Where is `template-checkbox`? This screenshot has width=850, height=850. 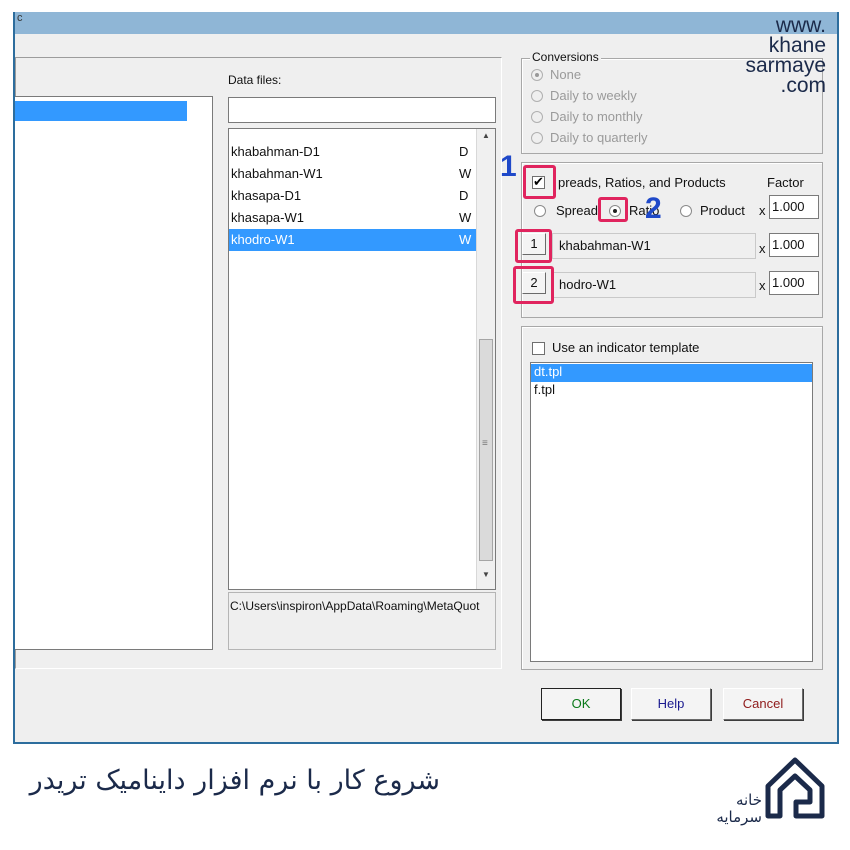
template-checkbox is located at coordinates (538, 348).